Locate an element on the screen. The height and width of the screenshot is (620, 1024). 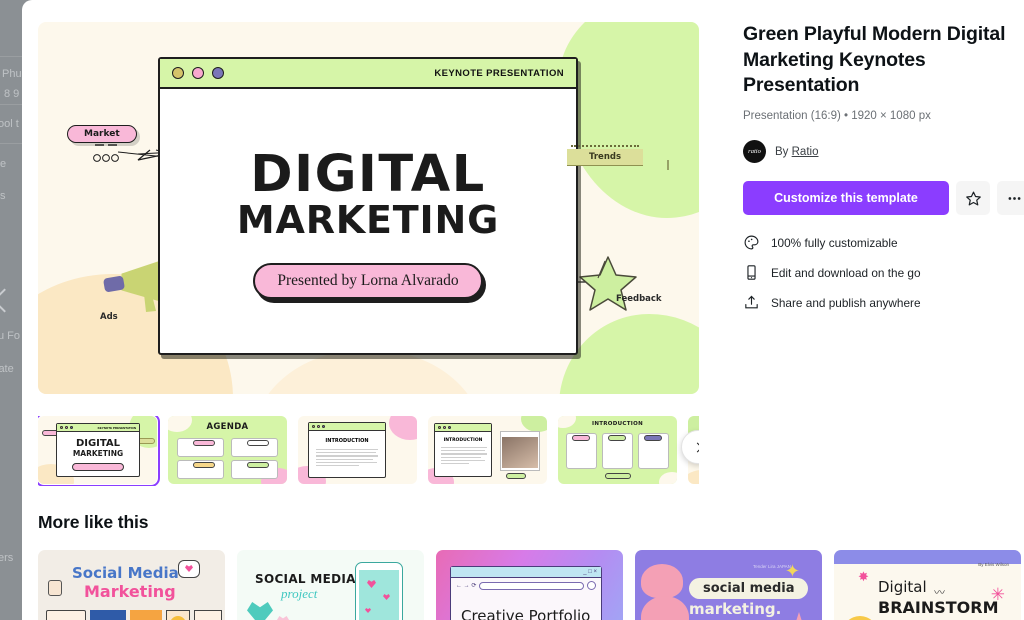
callout-ads: Ads is located at coordinates (109, 317).